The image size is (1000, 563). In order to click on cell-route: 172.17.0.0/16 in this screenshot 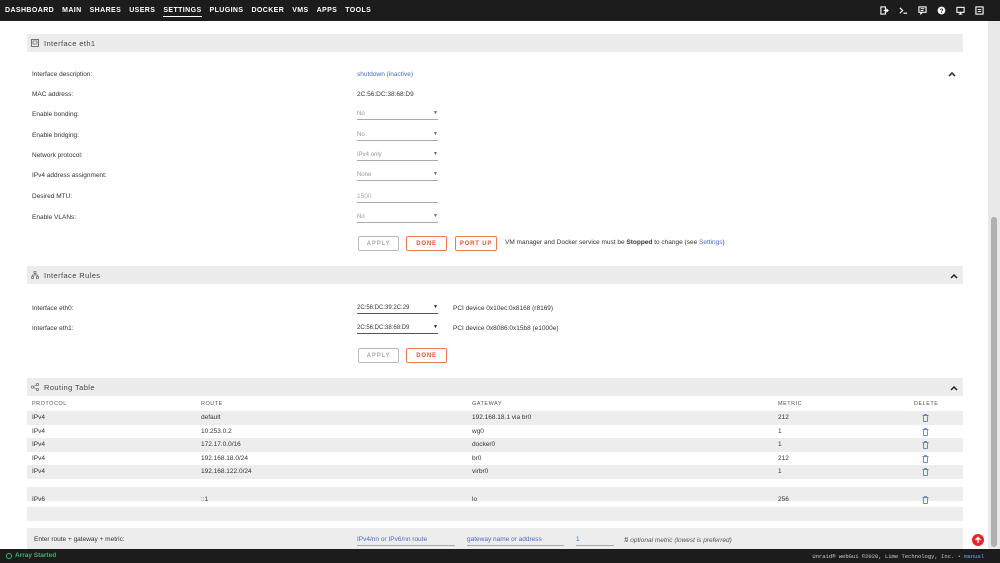, I will do `click(221, 445)`.